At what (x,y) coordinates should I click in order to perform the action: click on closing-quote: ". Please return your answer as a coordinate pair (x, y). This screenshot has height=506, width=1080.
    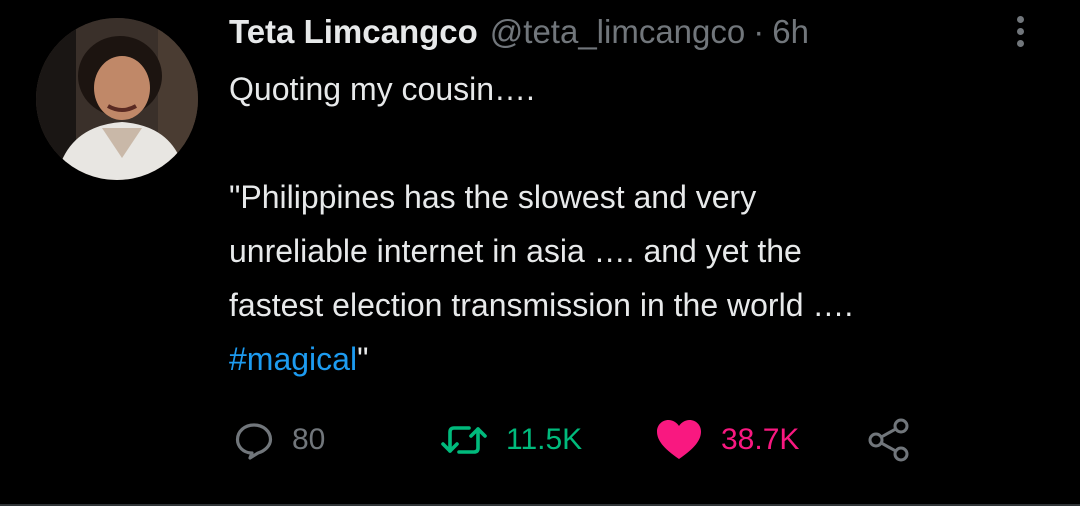
    Looking at the image, I should click on (363, 359).